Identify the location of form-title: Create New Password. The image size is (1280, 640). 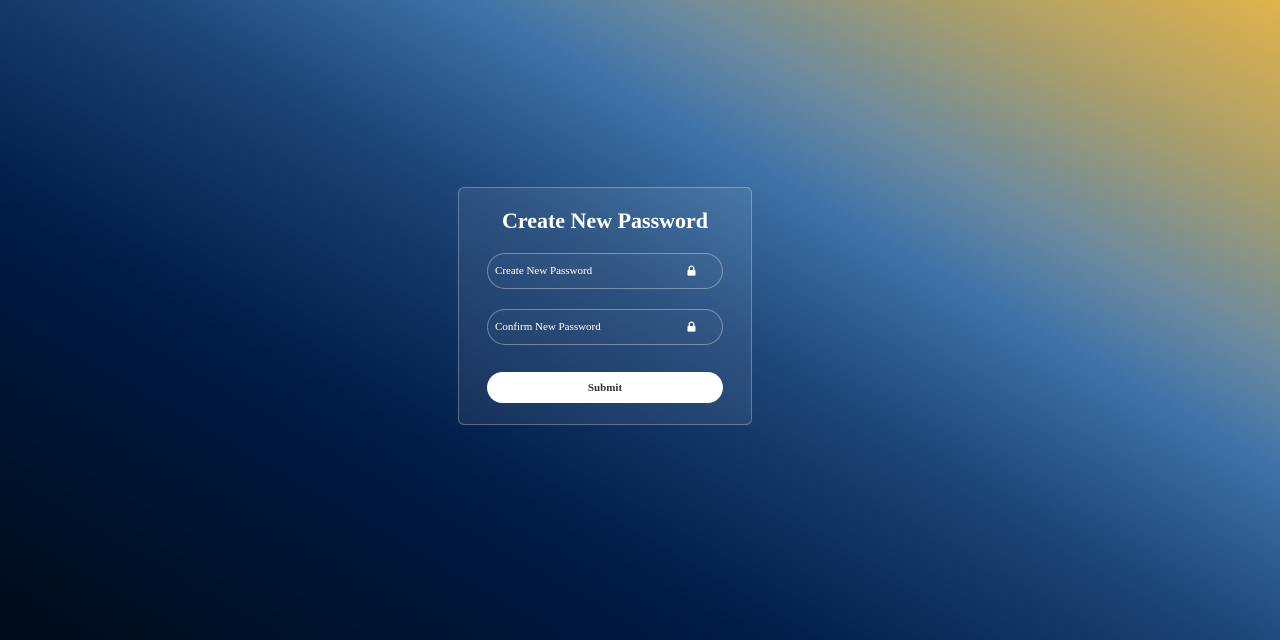
(605, 220).